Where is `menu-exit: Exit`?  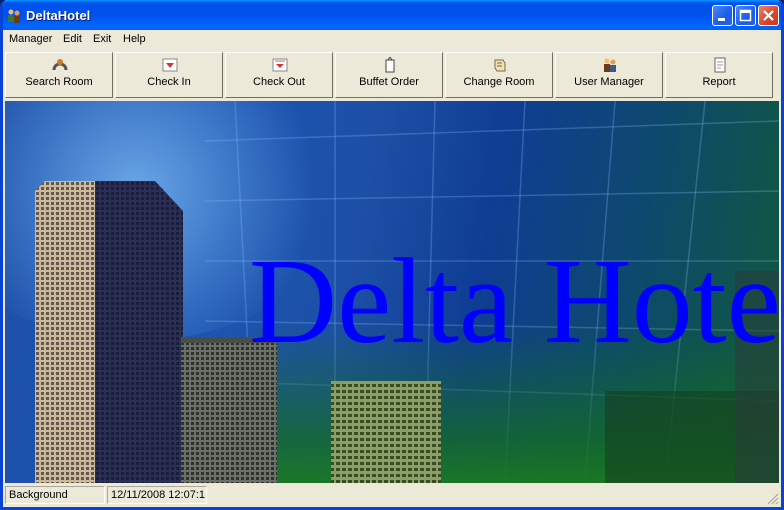
menu-exit: Exit is located at coordinates (102, 39).